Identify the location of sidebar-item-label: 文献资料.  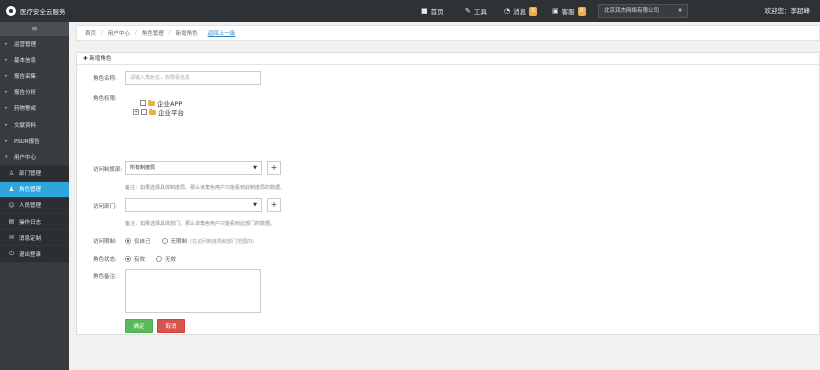
(25, 125).